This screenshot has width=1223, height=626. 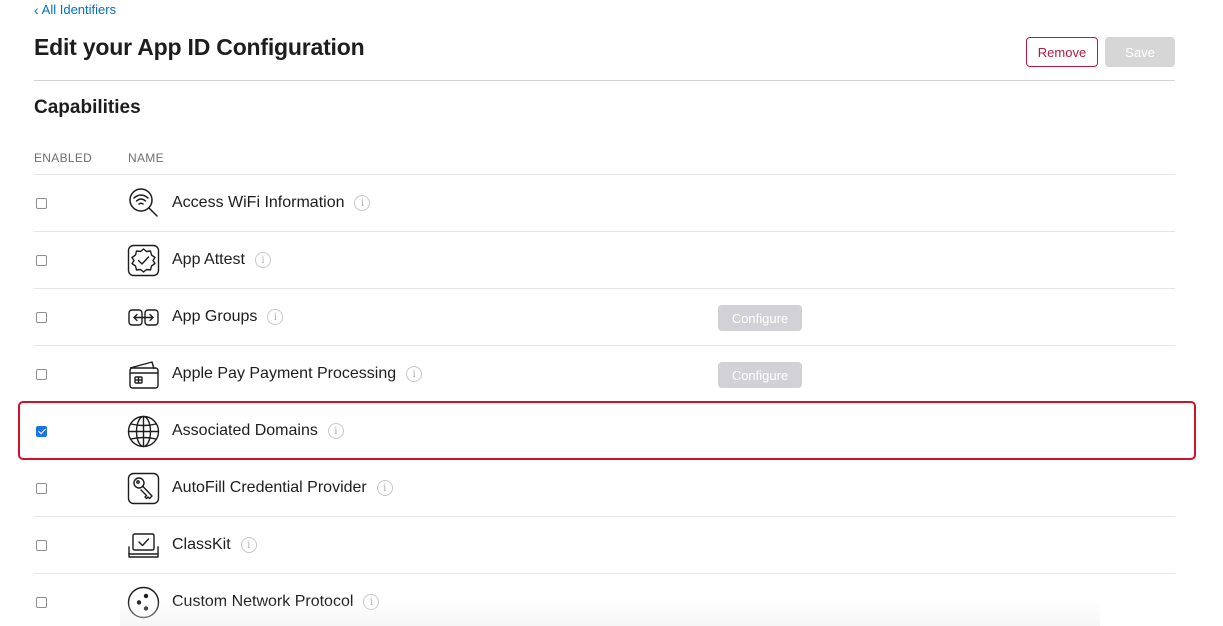 What do you see at coordinates (143, 488) in the screenshot?
I see `key-icon` at bounding box center [143, 488].